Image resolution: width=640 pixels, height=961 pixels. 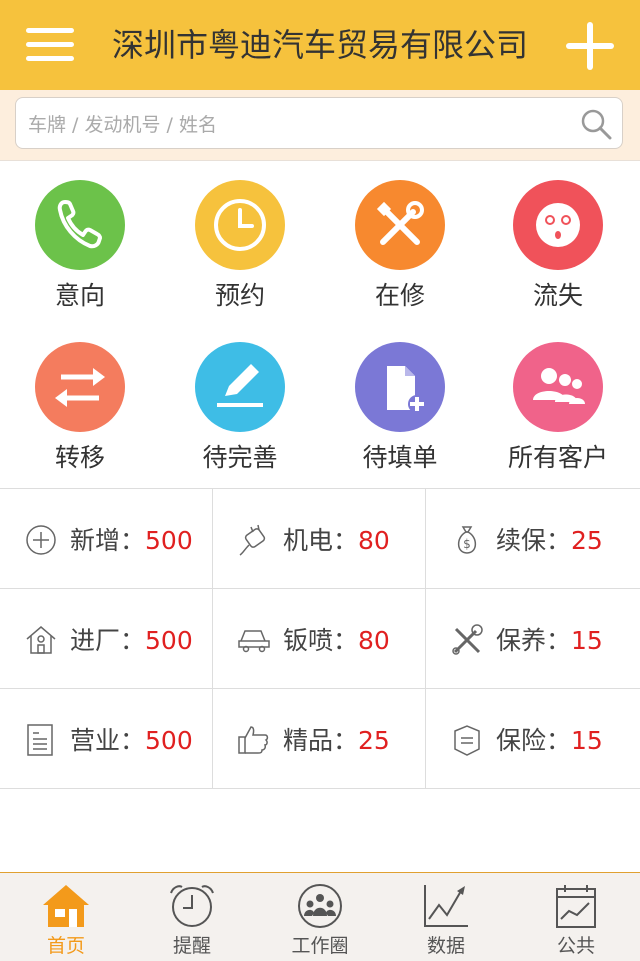 I want to click on group-icon, so click(x=320, y=906).